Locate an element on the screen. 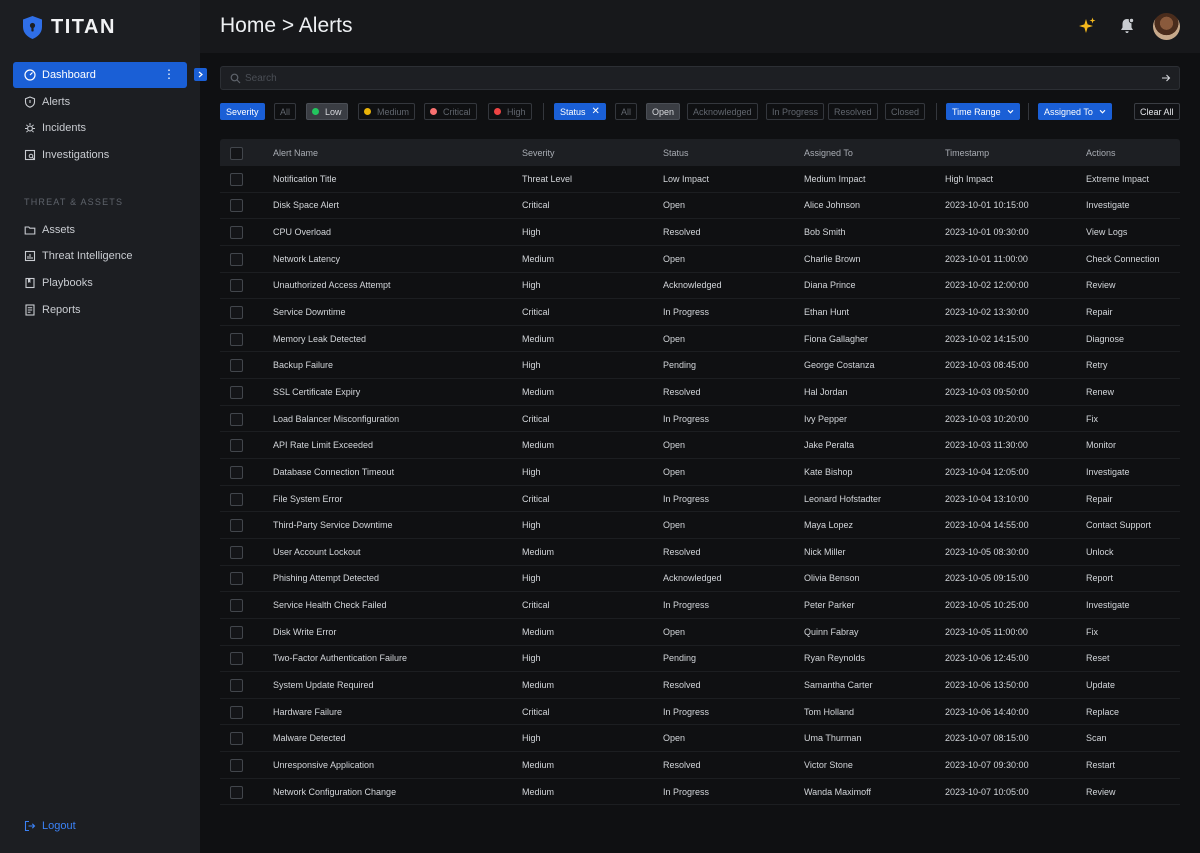  sidebar-item-incidents: Incidents is located at coordinates (100, 128).